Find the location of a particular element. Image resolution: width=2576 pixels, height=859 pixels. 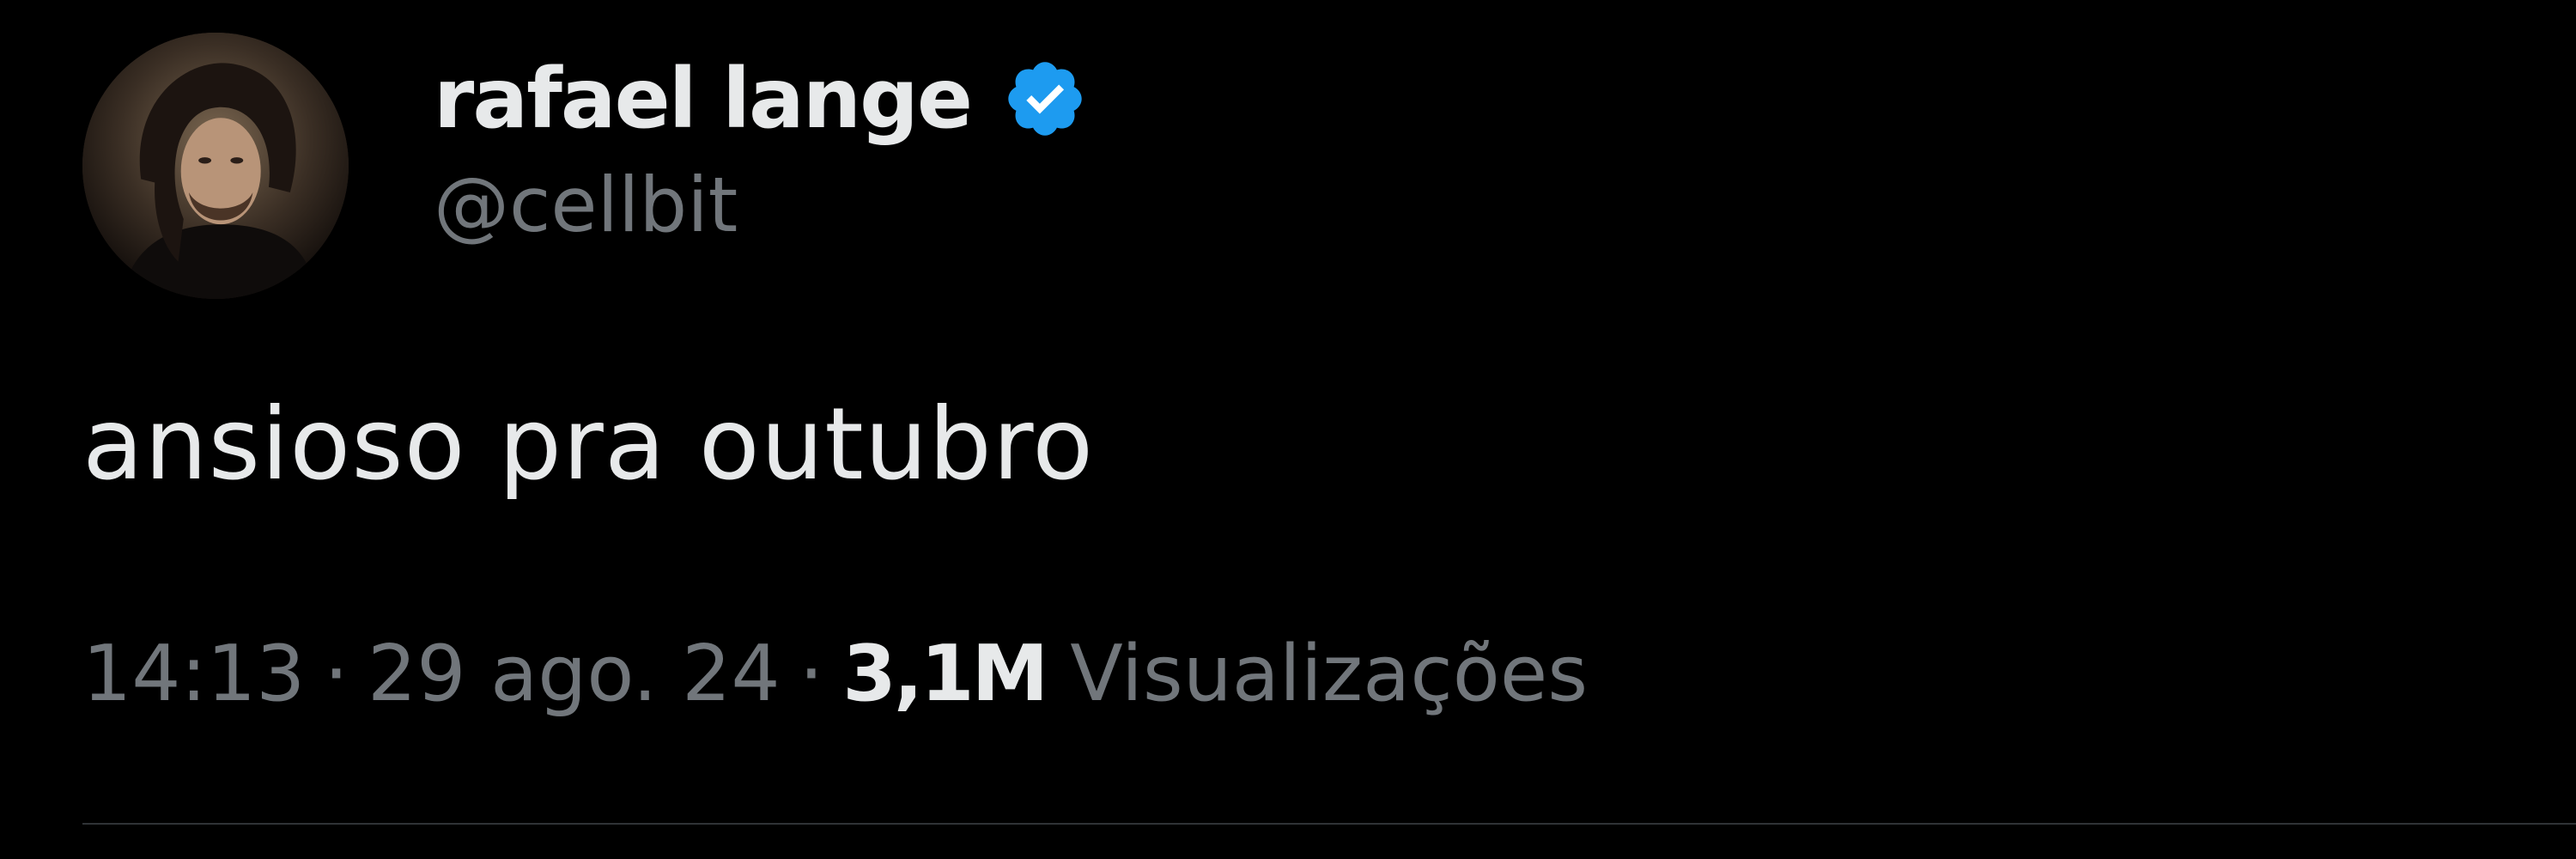

user-info: rafael lange @cellbit is located at coordinates (761, 145).